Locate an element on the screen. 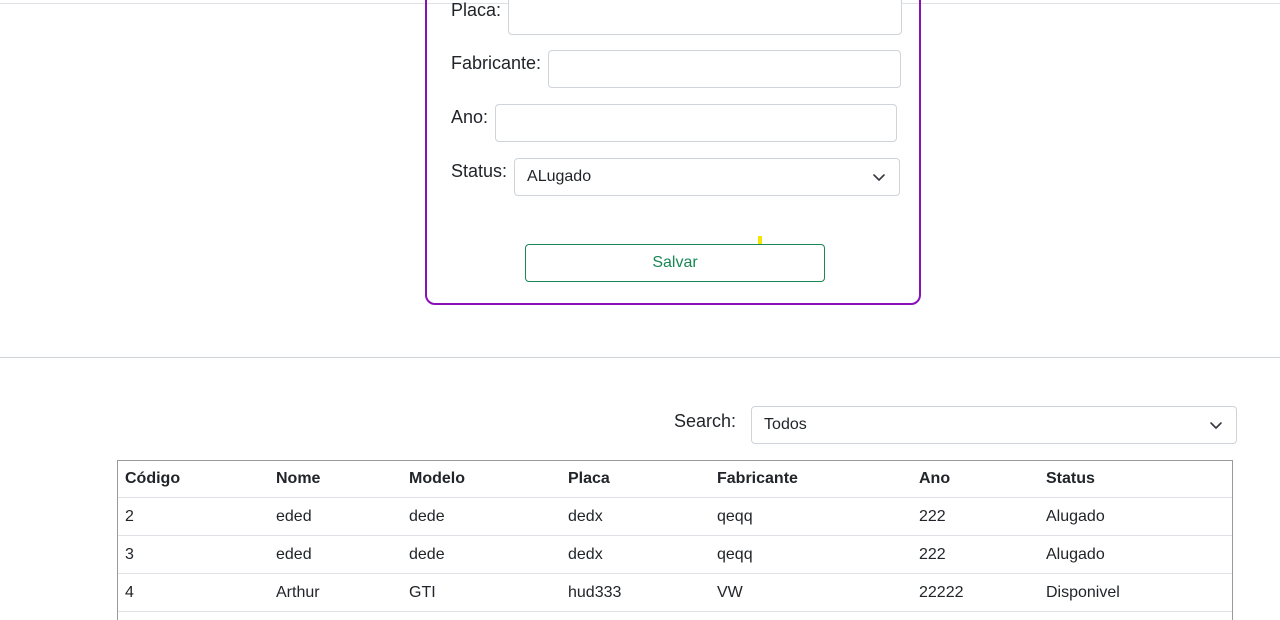 Image resolution: width=1280 pixels, height=620 pixels. cell-fabricante: VW is located at coordinates (810, 592).